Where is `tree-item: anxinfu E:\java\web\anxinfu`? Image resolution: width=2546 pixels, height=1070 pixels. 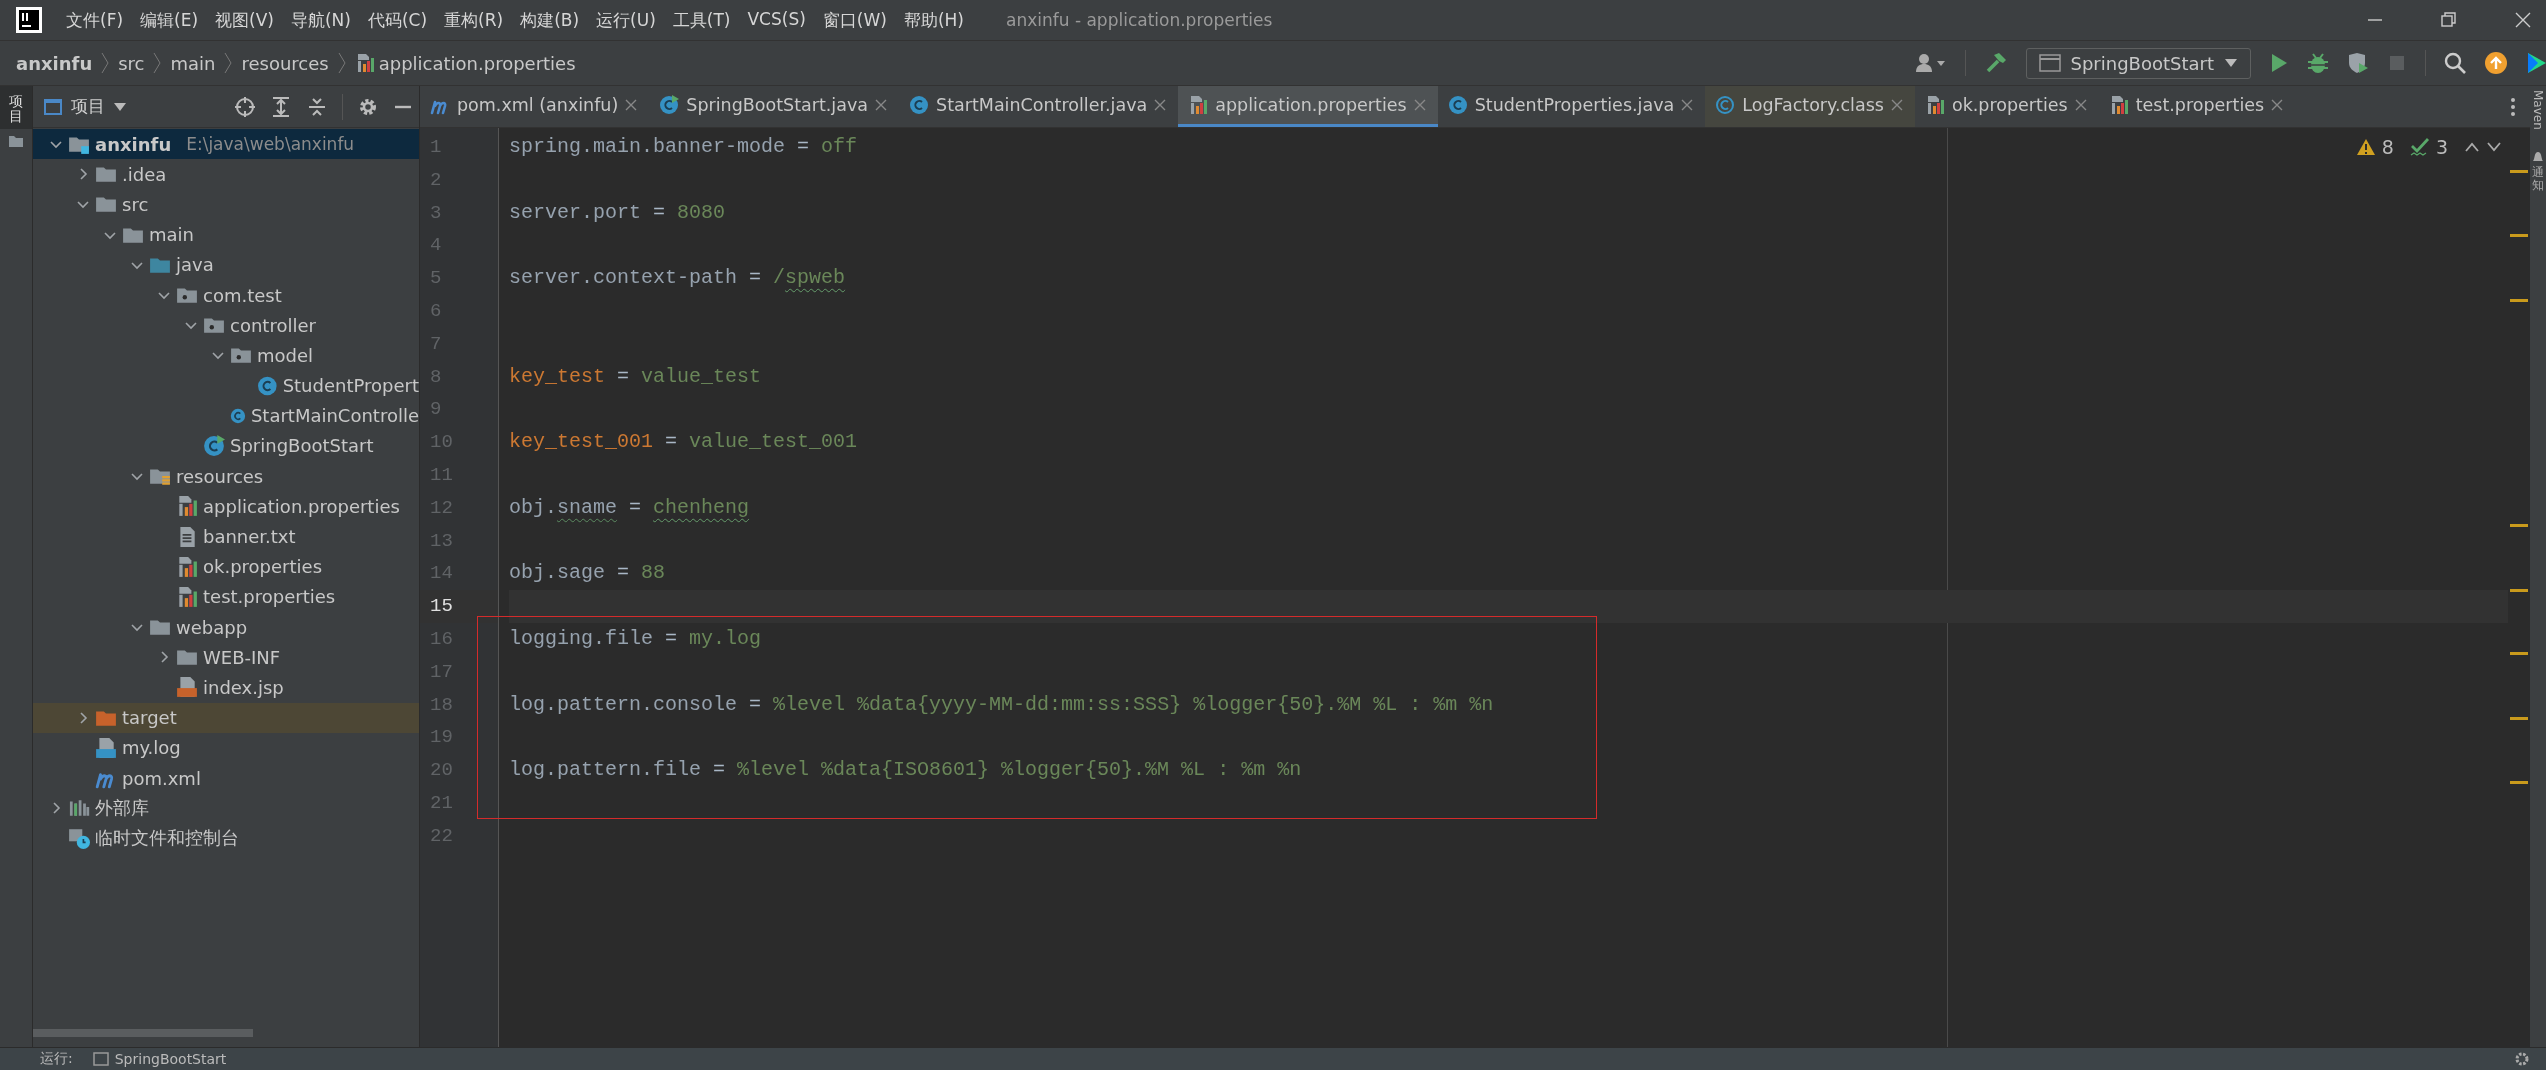
tree-item: anxinfu E:\java\web\anxinfu is located at coordinates (226, 144).